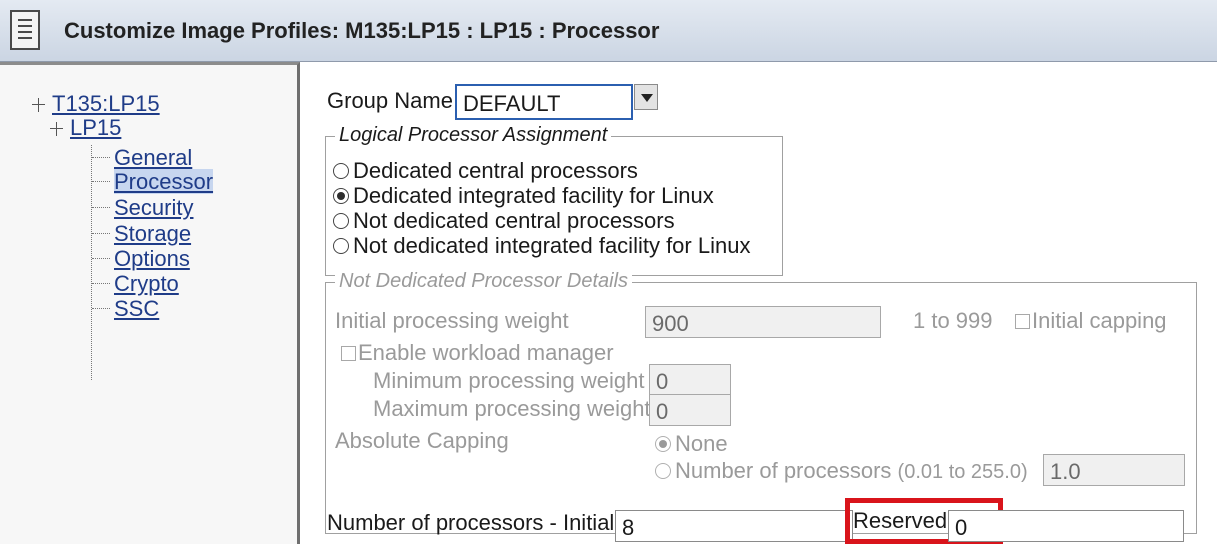 This screenshot has width=1217, height=544. Describe the element at coordinates (701, 443) in the screenshot. I see `radio-label: None` at that location.